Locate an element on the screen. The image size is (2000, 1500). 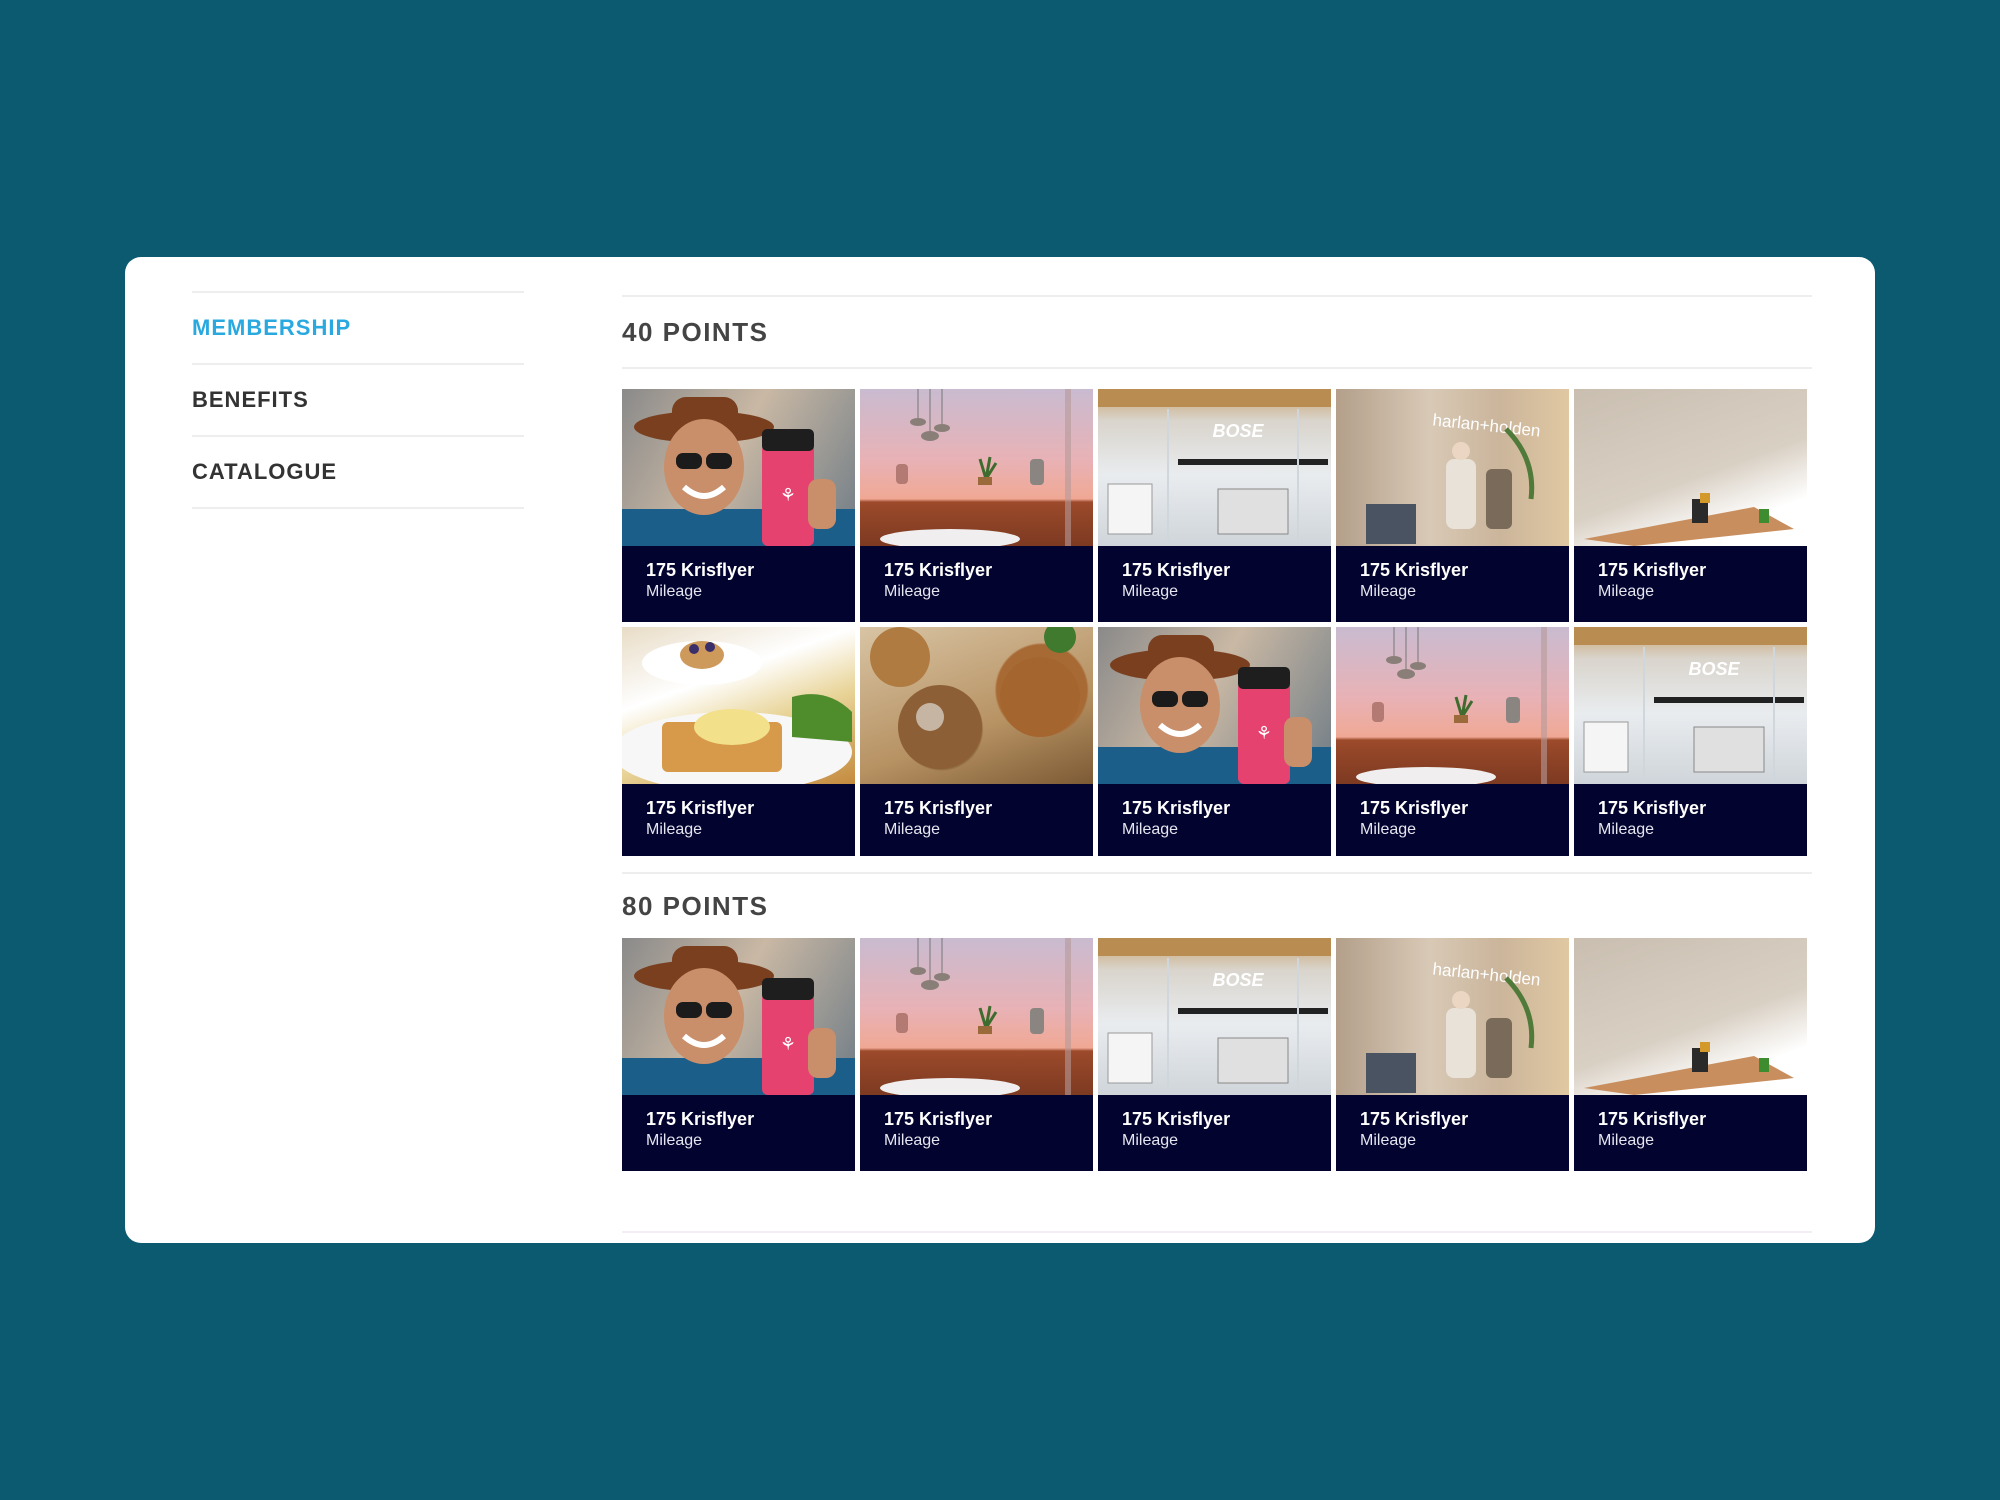
reward-image-waffle-plate is located at coordinates (738, 705).